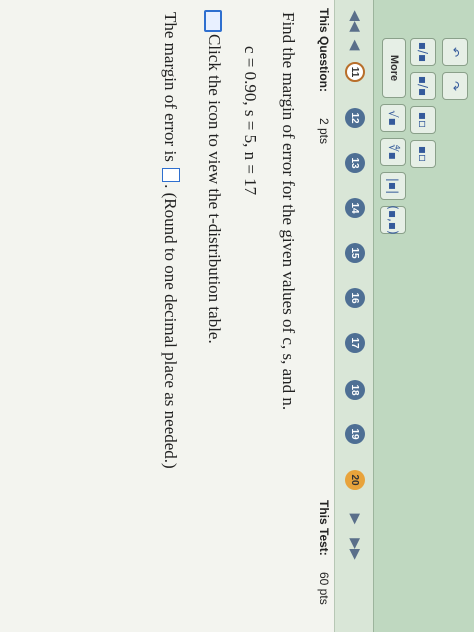 The width and height of the screenshot is (474, 632). I want to click on redo-button: ↷, so click(455, 86).